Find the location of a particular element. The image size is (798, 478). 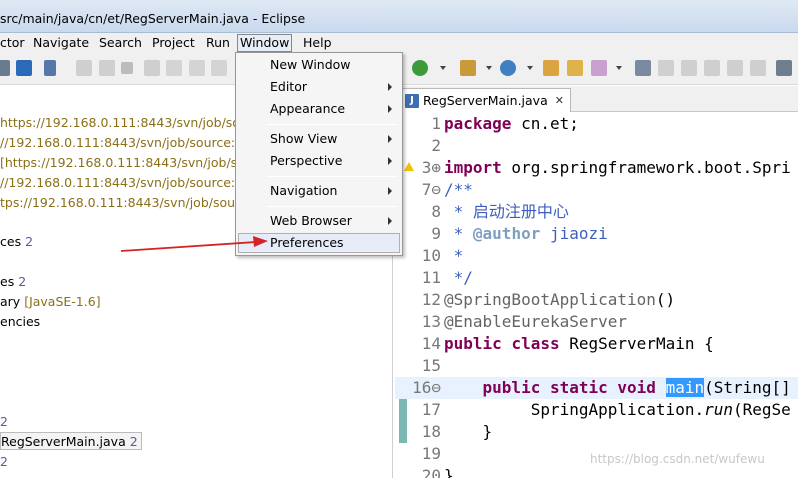

code-line: 3⊕ import org.springframework.boot.Spri is located at coordinates (596, 168).